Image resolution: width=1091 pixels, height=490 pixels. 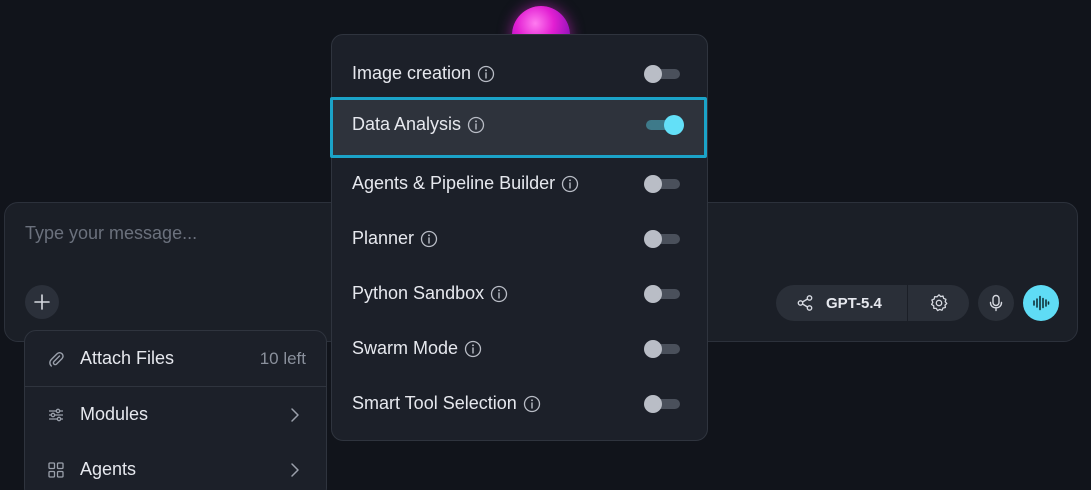 I want to click on microphone-icon, so click(x=996, y=303).